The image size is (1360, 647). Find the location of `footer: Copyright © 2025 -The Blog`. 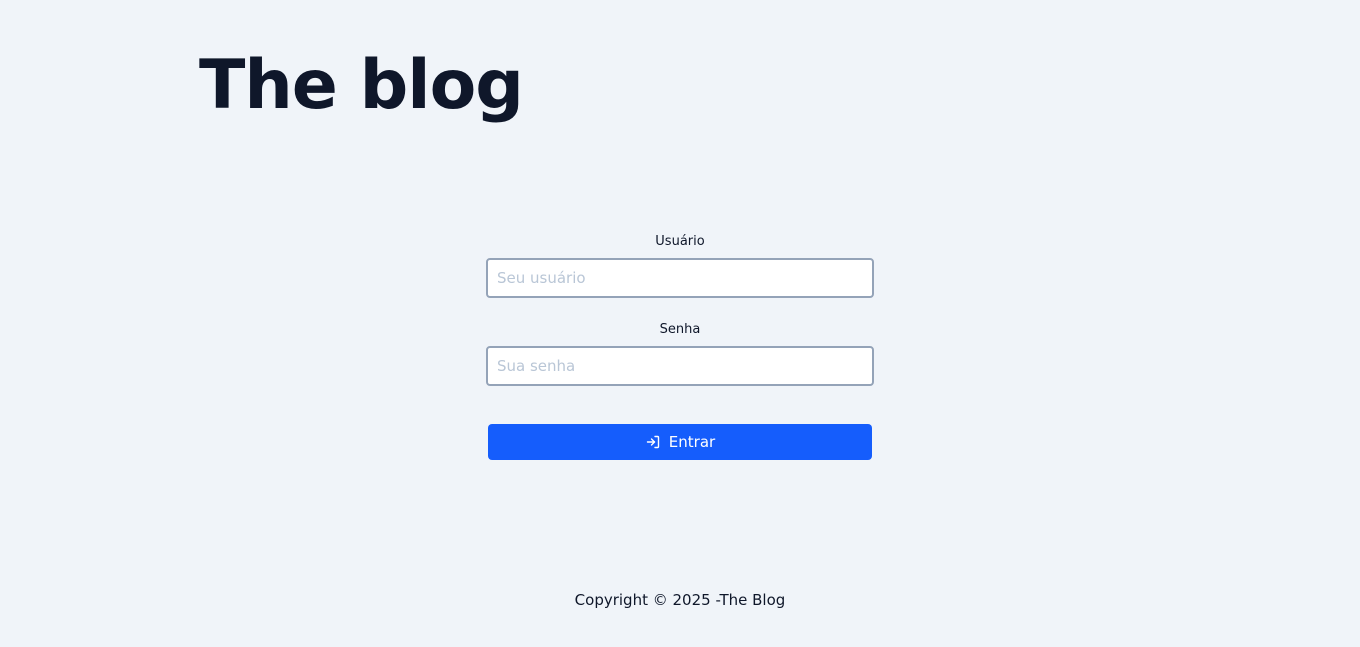

footer: Copyright © 2025 -The Blog is located at coordinates (680, 600).